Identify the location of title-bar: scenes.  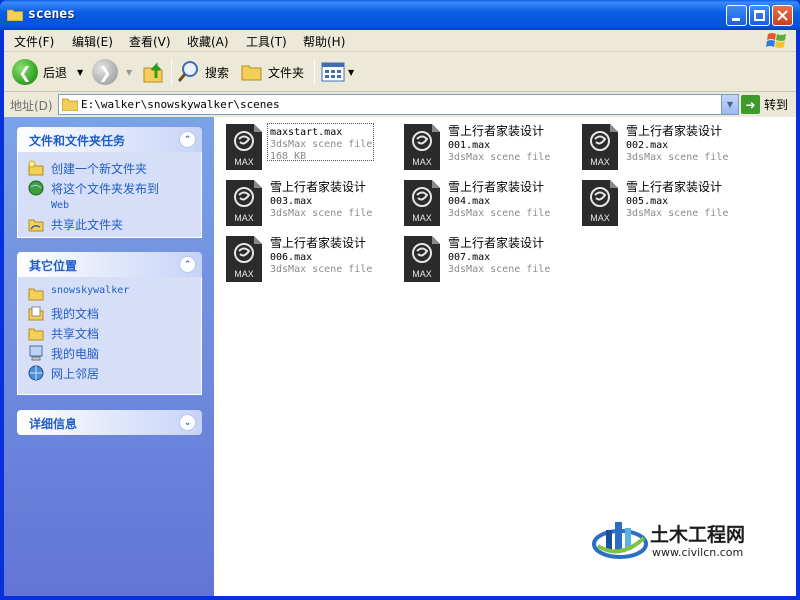
(400, 15).